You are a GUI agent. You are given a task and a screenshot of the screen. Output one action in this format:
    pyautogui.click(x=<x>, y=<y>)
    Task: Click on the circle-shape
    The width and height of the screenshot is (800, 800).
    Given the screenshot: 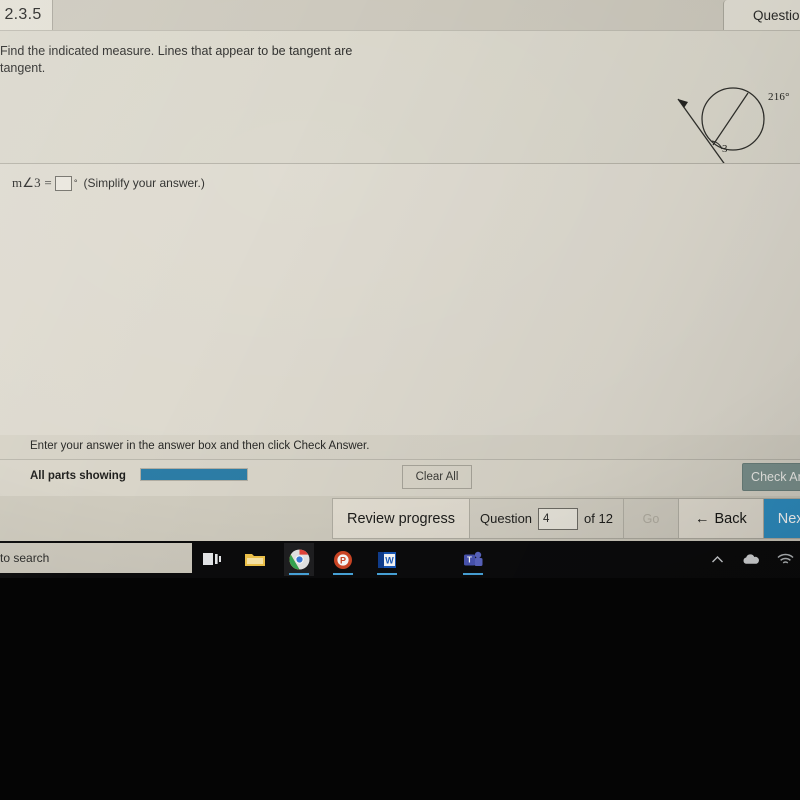 What is the action you would take?
    pyautogui.click(x=733, y=119)
    